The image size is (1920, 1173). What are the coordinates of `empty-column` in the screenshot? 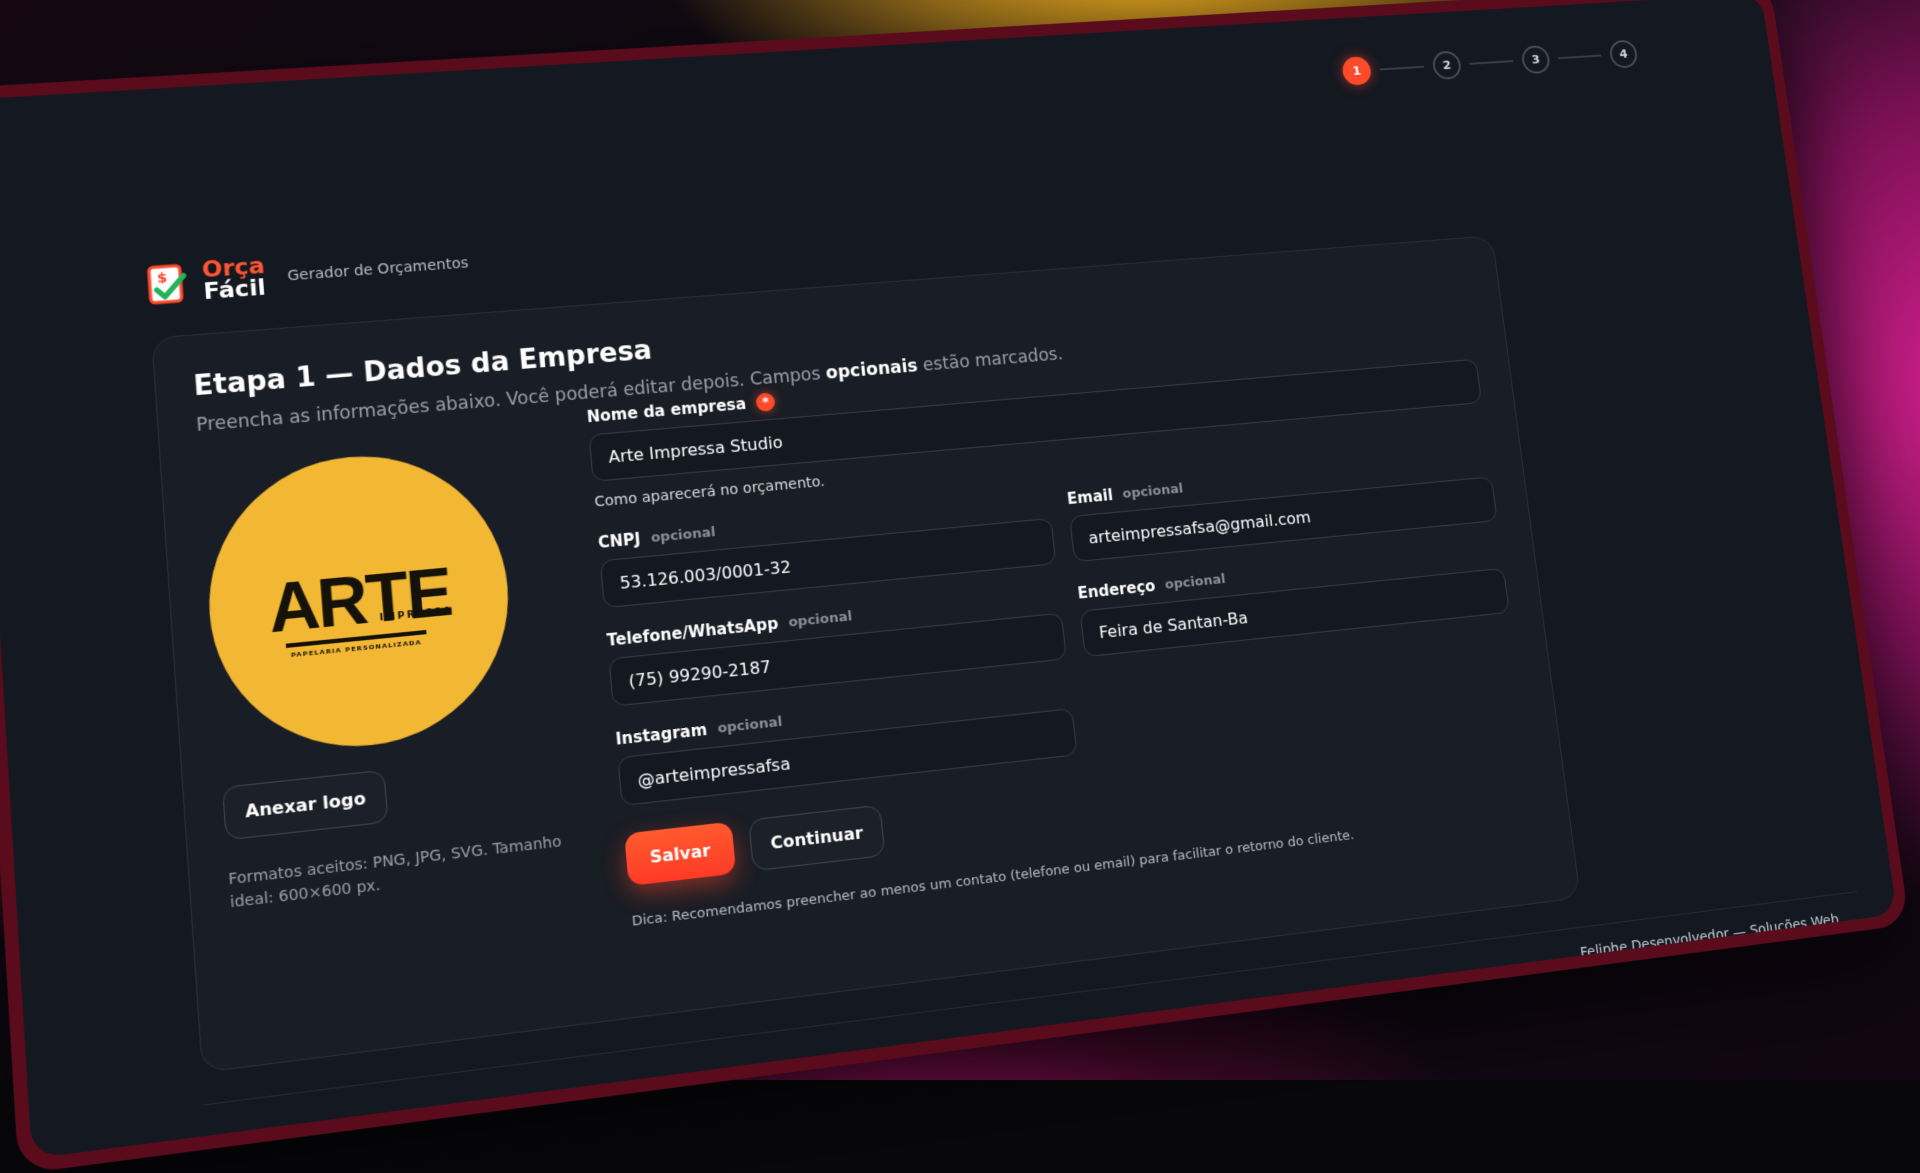 It's located at (1304, 693).